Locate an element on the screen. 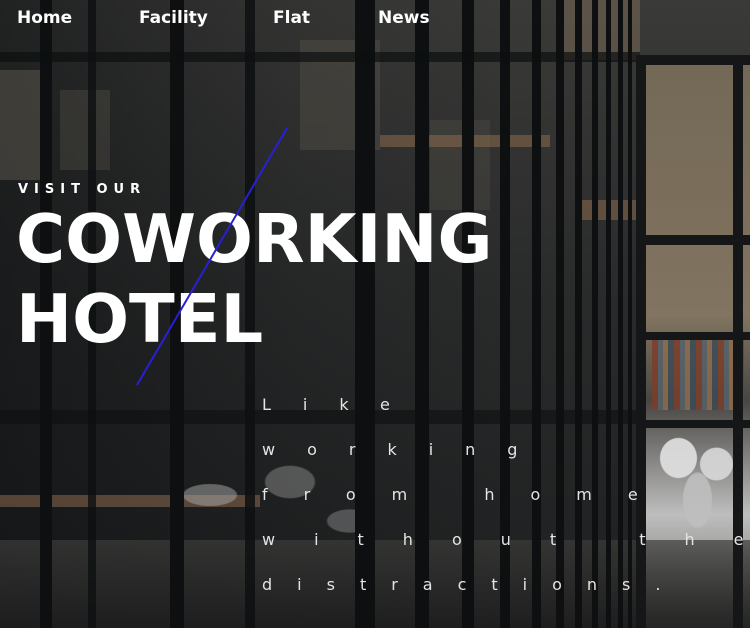 The width and height of the screenshot is (750, 628). nav-item-facility: Facility is located at coordinates (173, 18).